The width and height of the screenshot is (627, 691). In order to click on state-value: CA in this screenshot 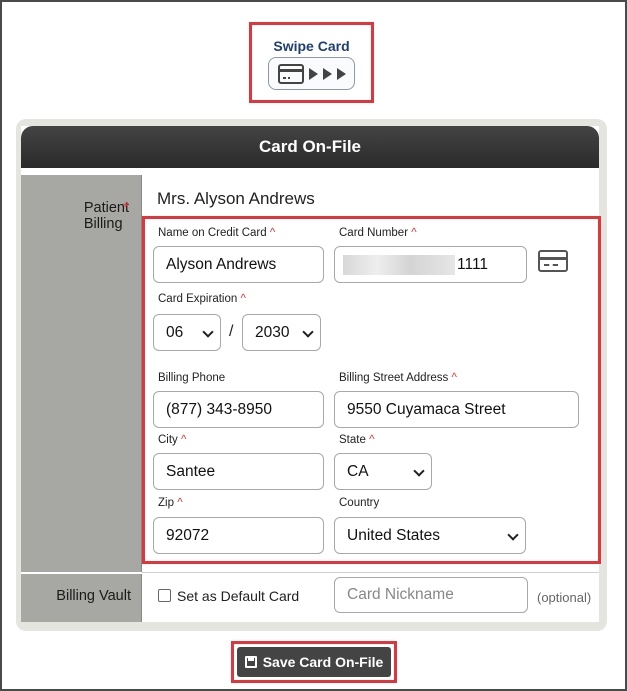, I will do `click(358, 471)`.